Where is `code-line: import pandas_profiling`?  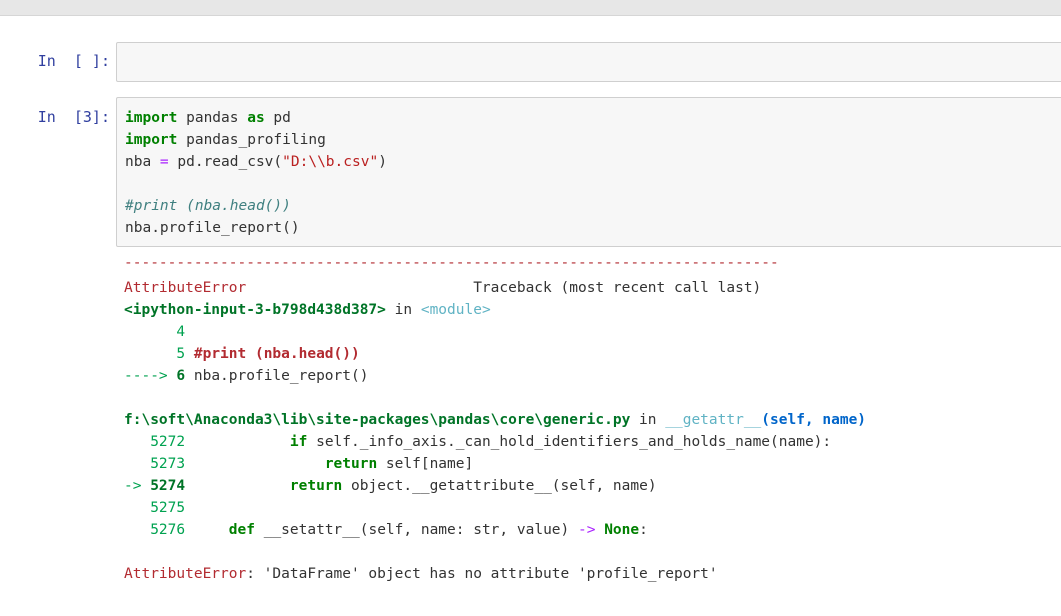 code-line: import pandas_profiling is located at coordinates (225, 140).